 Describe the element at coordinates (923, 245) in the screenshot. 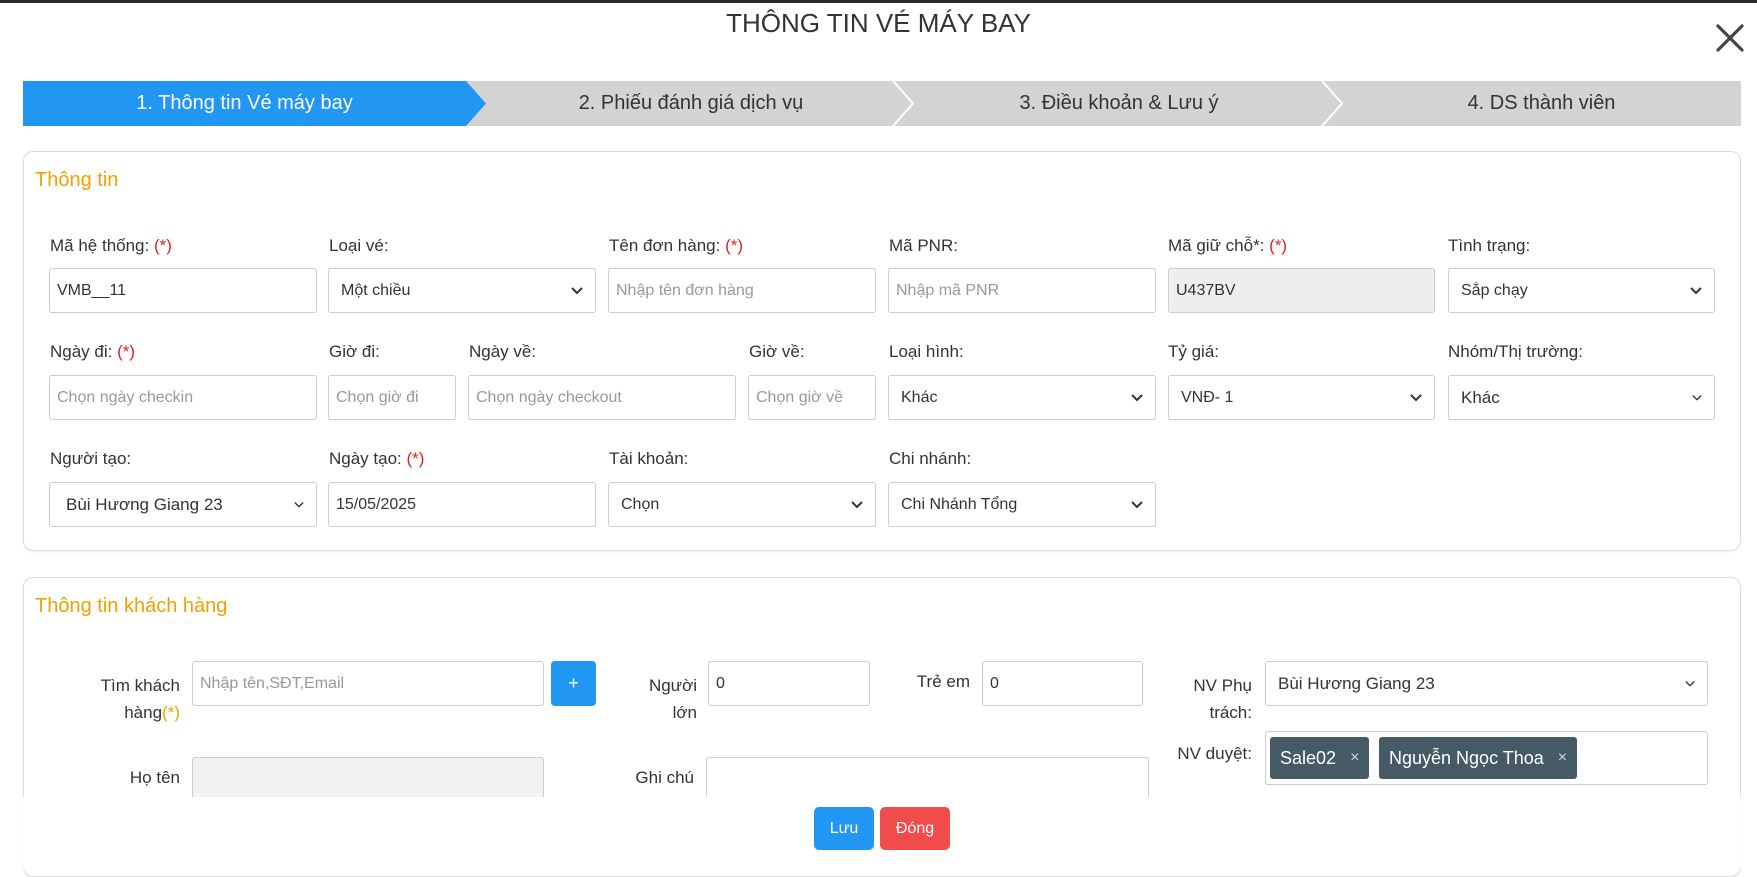

I see `ma-pnr-label: Mã PNR:` at that location.